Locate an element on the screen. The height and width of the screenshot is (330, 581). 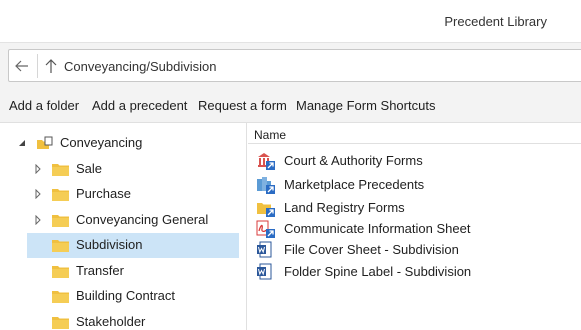
list-item: File Cover Sheet - Subdivision is located at coordinates (414, 249).